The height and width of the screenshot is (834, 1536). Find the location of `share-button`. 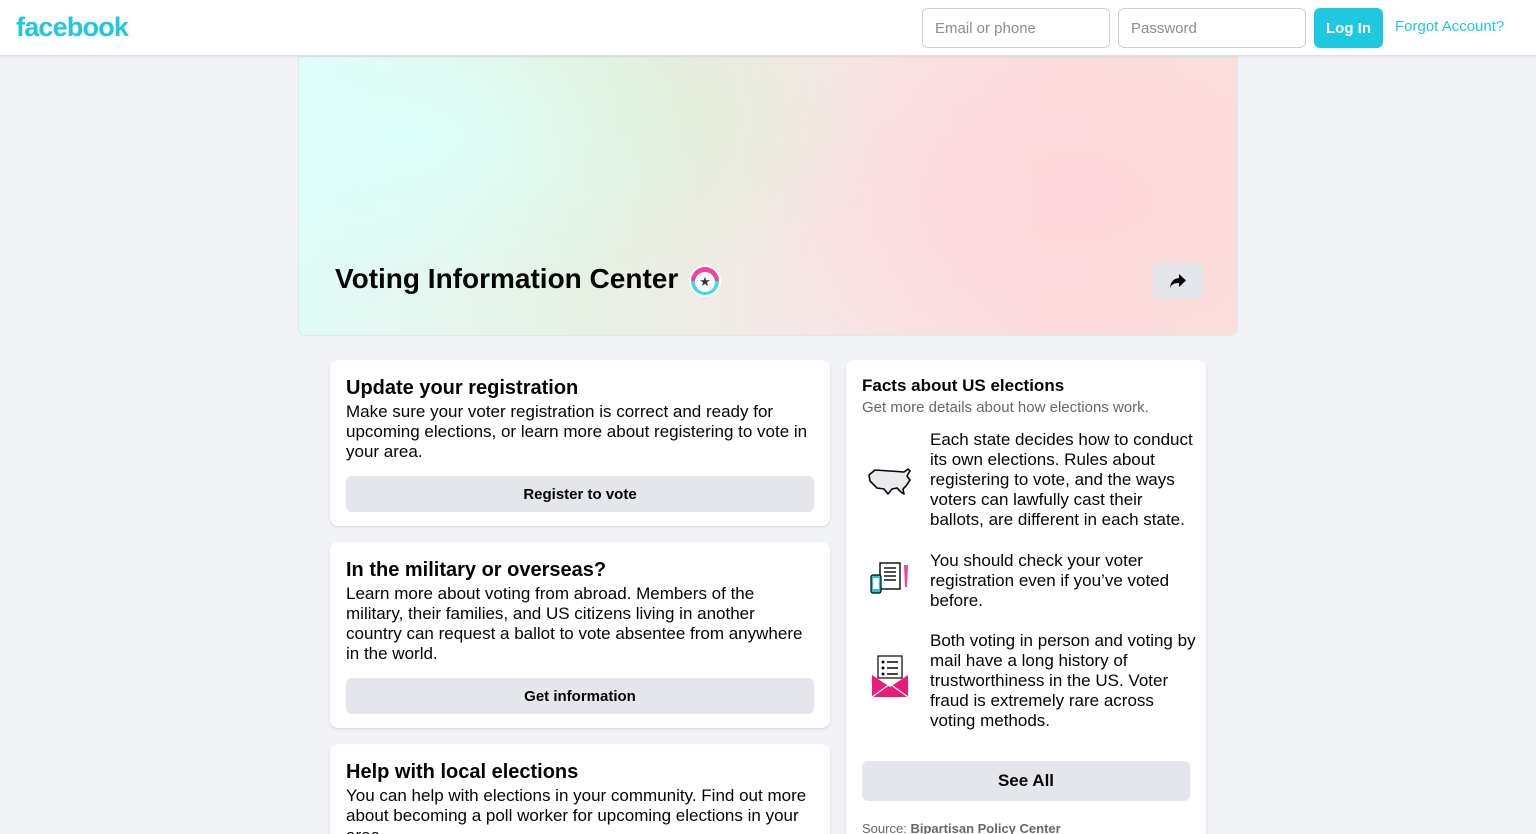

share-button is located at coordinates (1178, 281).